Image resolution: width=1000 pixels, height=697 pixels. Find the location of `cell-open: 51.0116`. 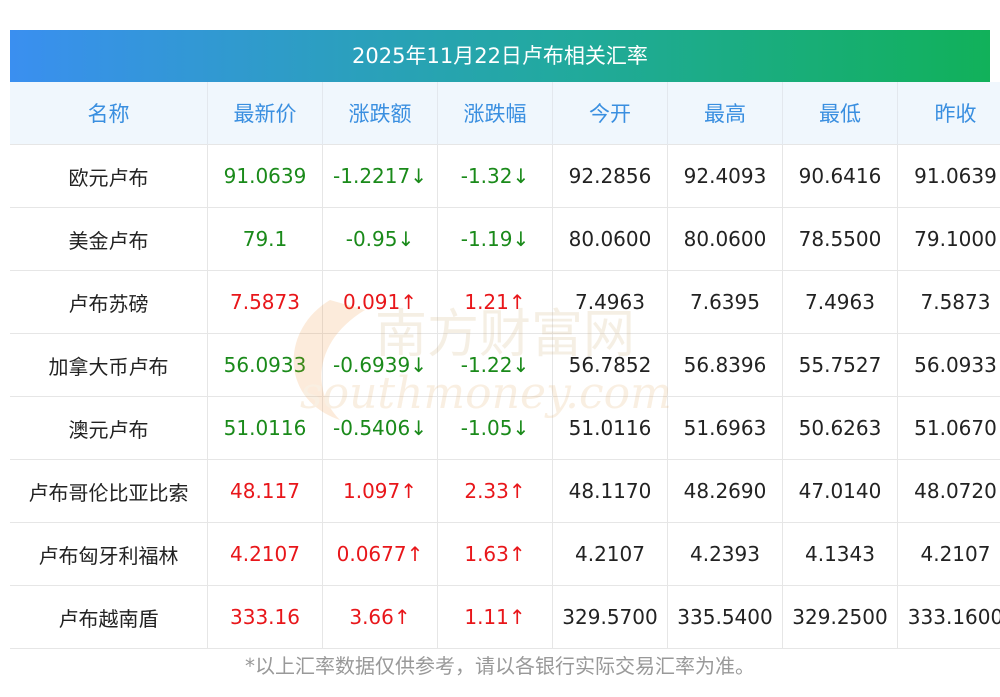

cell-open: 51.0116 is located at coordinates (610, 428).